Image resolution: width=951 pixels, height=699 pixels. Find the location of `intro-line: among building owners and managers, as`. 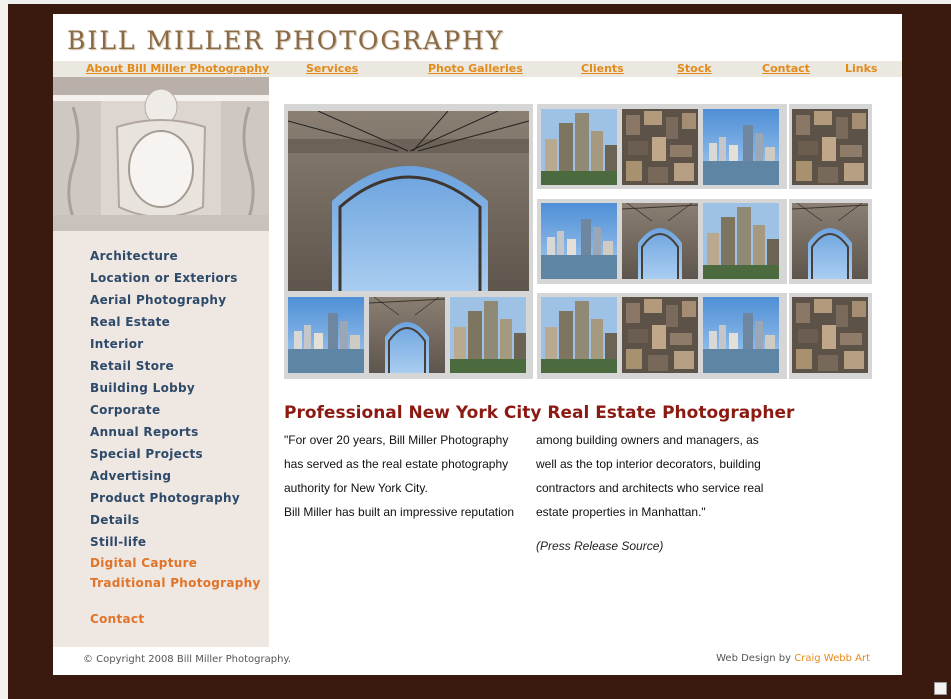

intro-line: among building owners and managers, as is located at coordinates (647, 440).